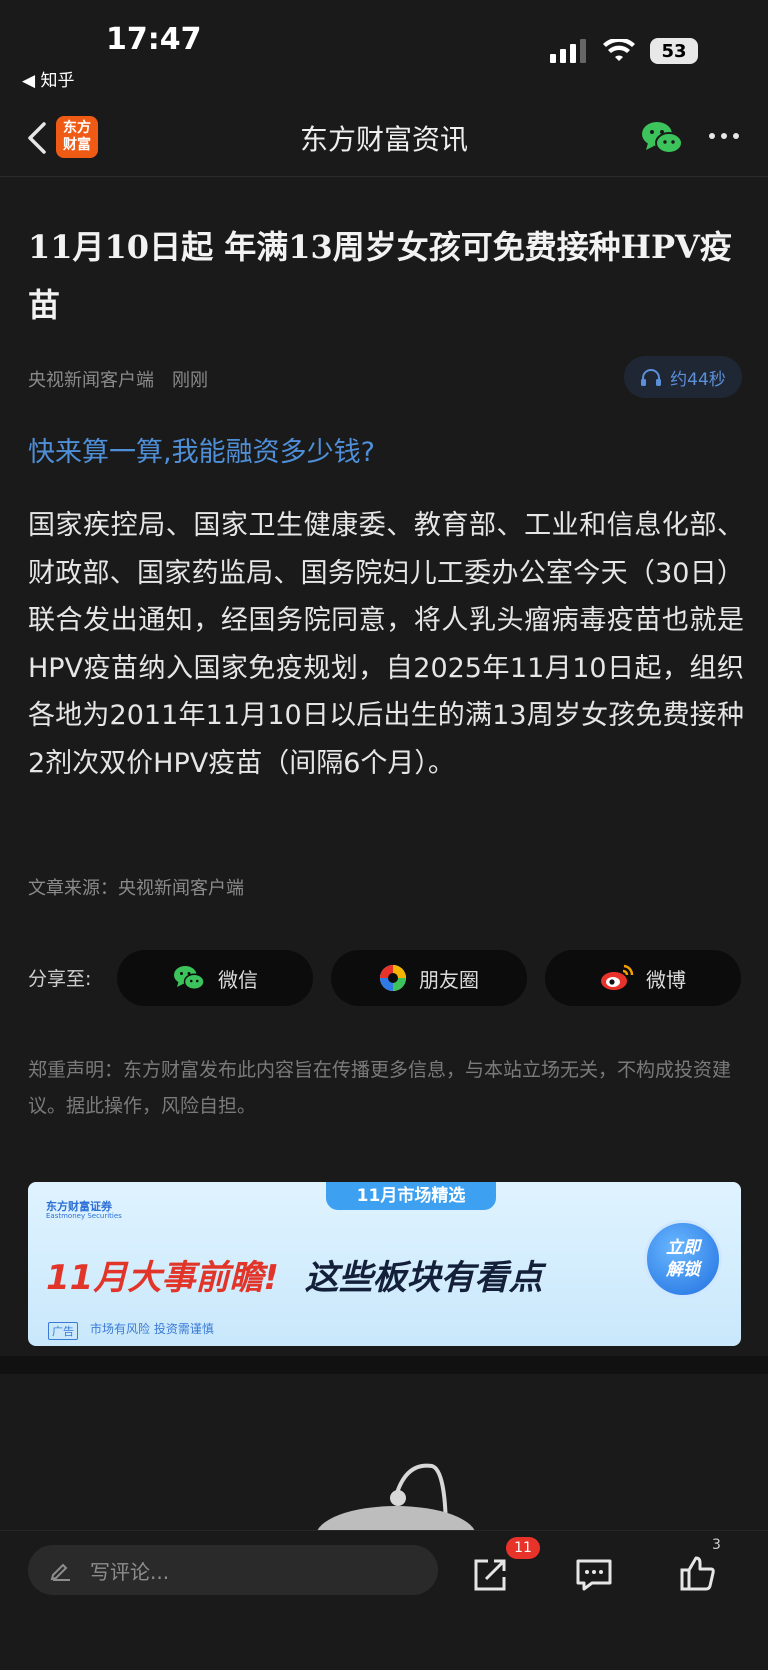 The height and width of the screenshot is (1670, 768). What do you see at coordinates (568, 51) in the screenshot?
I see `signal-icon` at bounding box center [568, 51].